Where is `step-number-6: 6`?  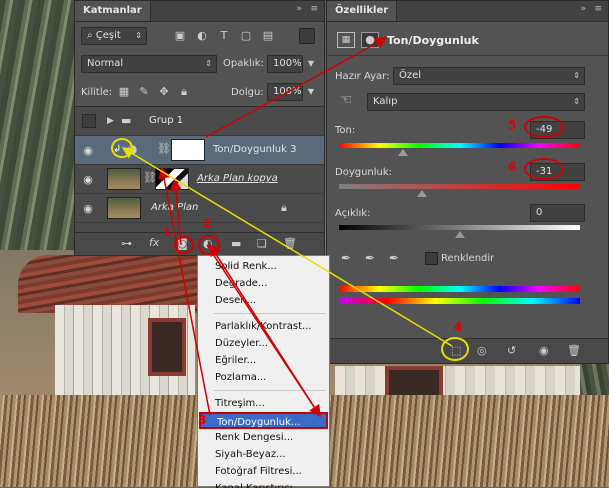
step-number-6: 6 is located at coordinates (512, 167).